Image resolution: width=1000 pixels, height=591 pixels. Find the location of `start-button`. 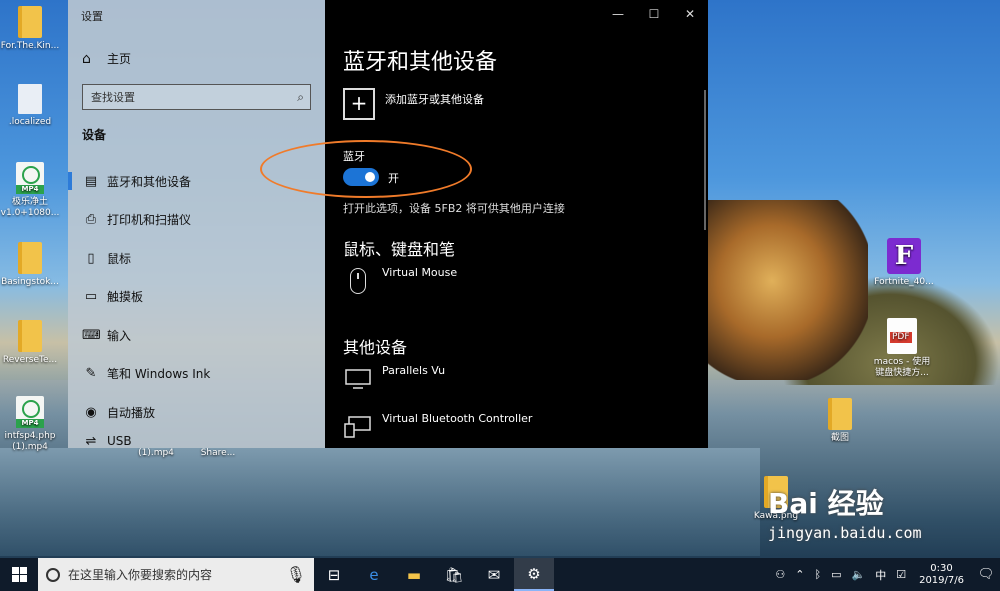

start-button is located at coordinates (19, 574).